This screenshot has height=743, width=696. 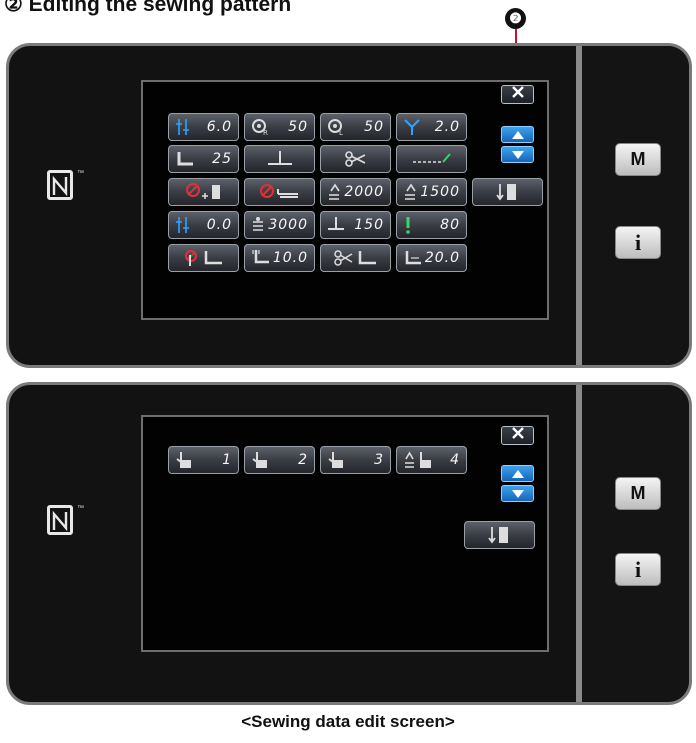 What do you see at coordinates (412, 127) in the screenshot?
I see `presser-height-icon` at bounding box center [412, 127].